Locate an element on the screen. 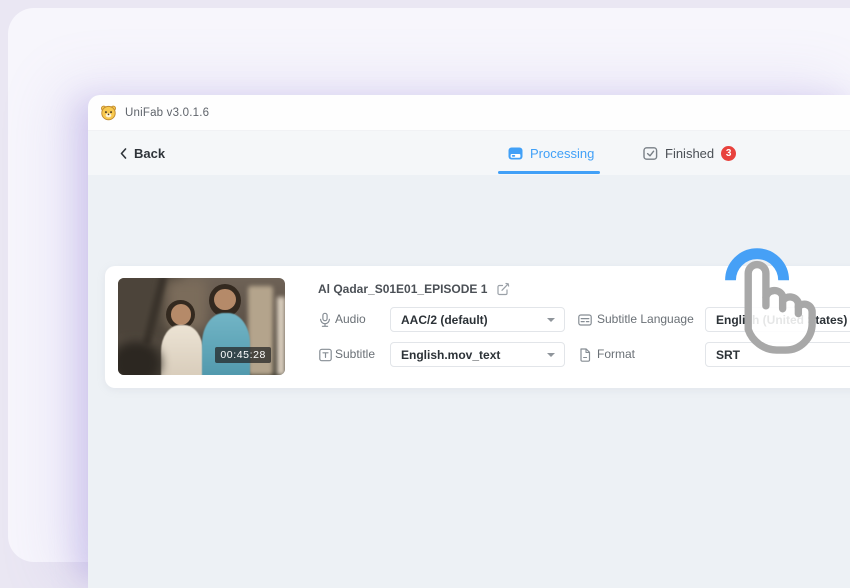 This screenshot has height=588, width=850. subtitle-language-label: Subtitle Language is located at coordinates (645, 319).